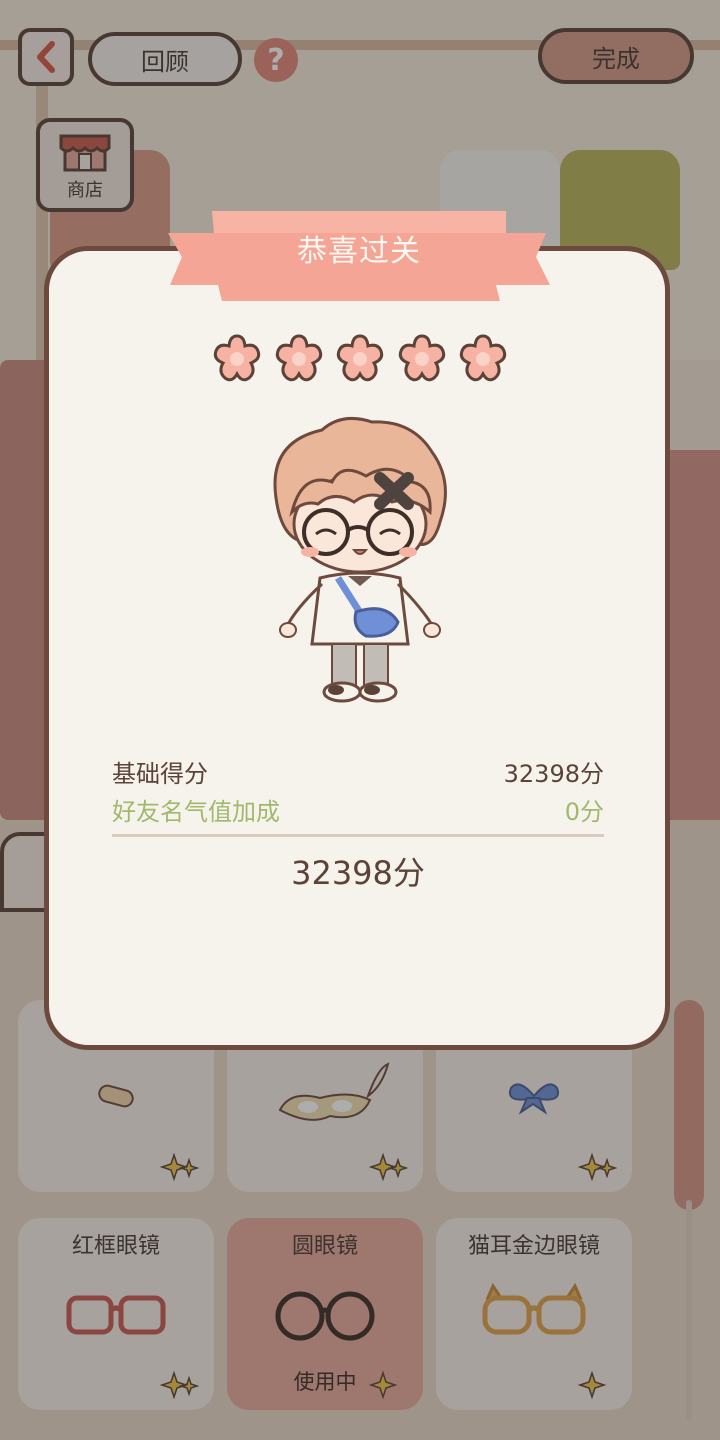 The image size is (720, 1440). What do you see at coordinates (553, 774) in the screenshot?
I see `base-score-value: 32398分` at bounding box center [553, 774].